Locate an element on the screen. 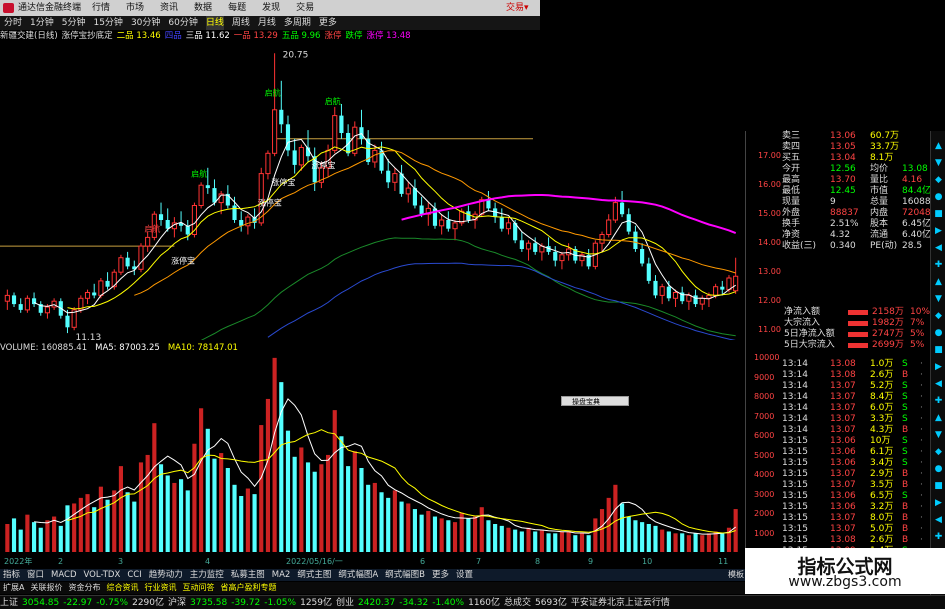 This screenshot has width=945, height=609. indicator-tab: MACD is located at coordinates (63, 575).